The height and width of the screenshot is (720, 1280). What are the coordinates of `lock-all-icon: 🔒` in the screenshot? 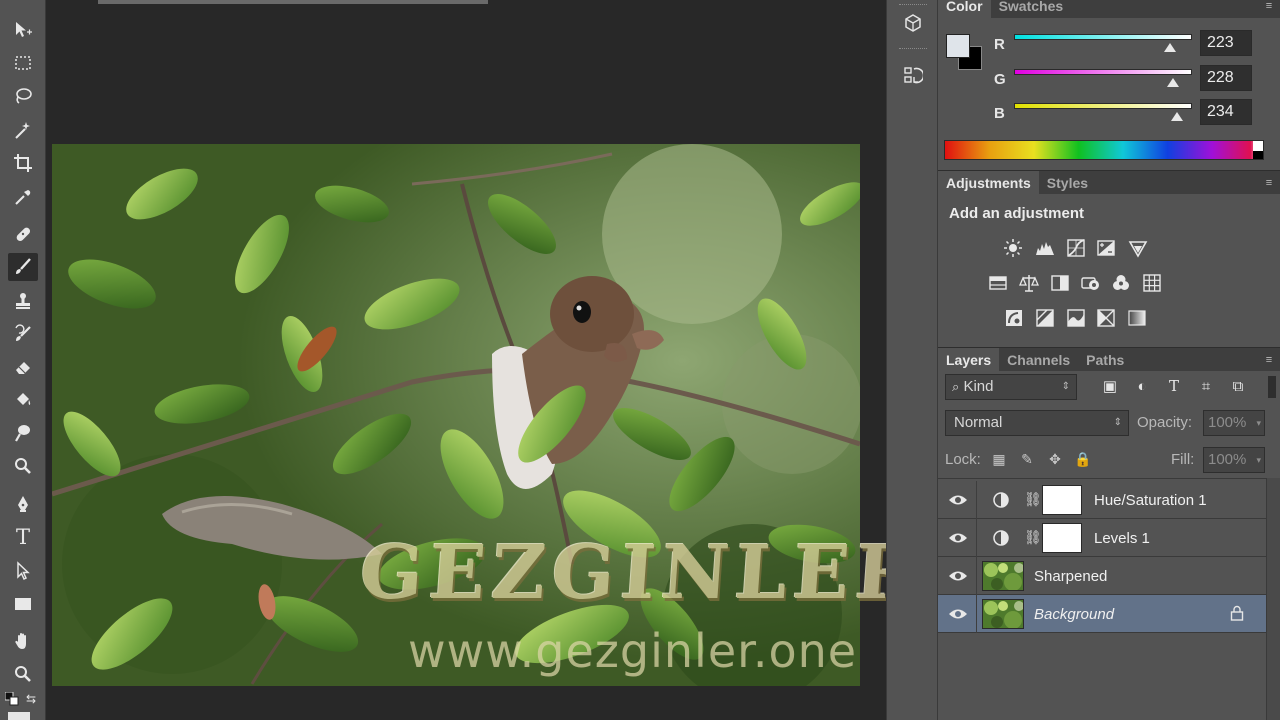 It's located at (1083, 459).